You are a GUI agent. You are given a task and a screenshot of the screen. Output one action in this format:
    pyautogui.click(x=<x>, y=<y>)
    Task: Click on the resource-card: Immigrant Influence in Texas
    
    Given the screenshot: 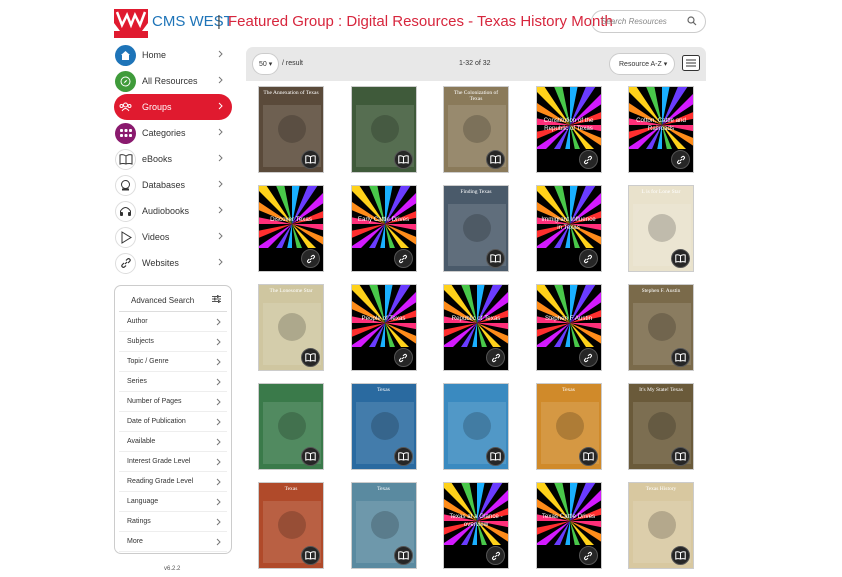 What is the action you would take?
    pyautogui.click(x=568, y=228)
    